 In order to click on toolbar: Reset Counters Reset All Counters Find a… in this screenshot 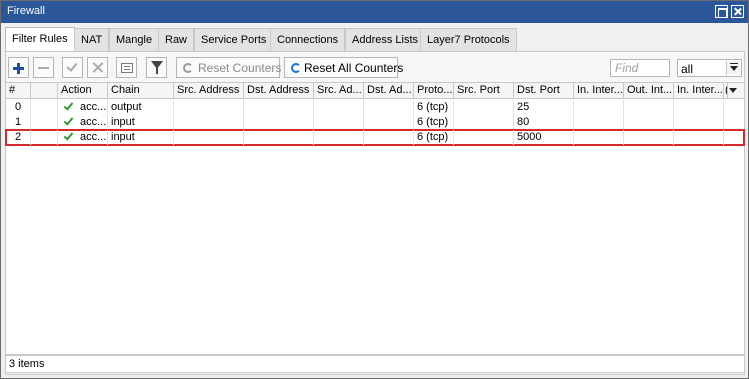, I will do `click(375, 67)`.